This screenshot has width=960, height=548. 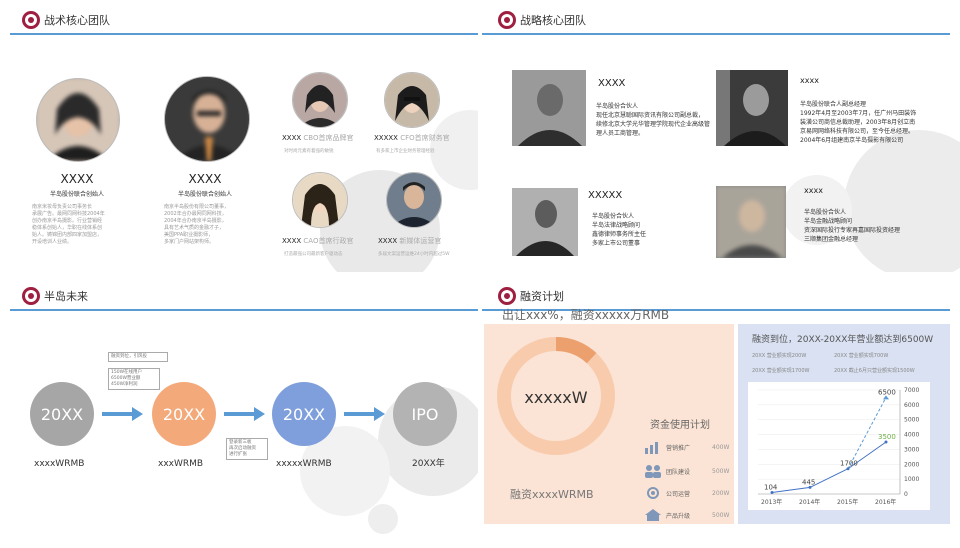 What do you see at coordinates (328, 138) in the screenshot?
I see `member-title: CBO首席品牌官` at bounding box center [328, 138].